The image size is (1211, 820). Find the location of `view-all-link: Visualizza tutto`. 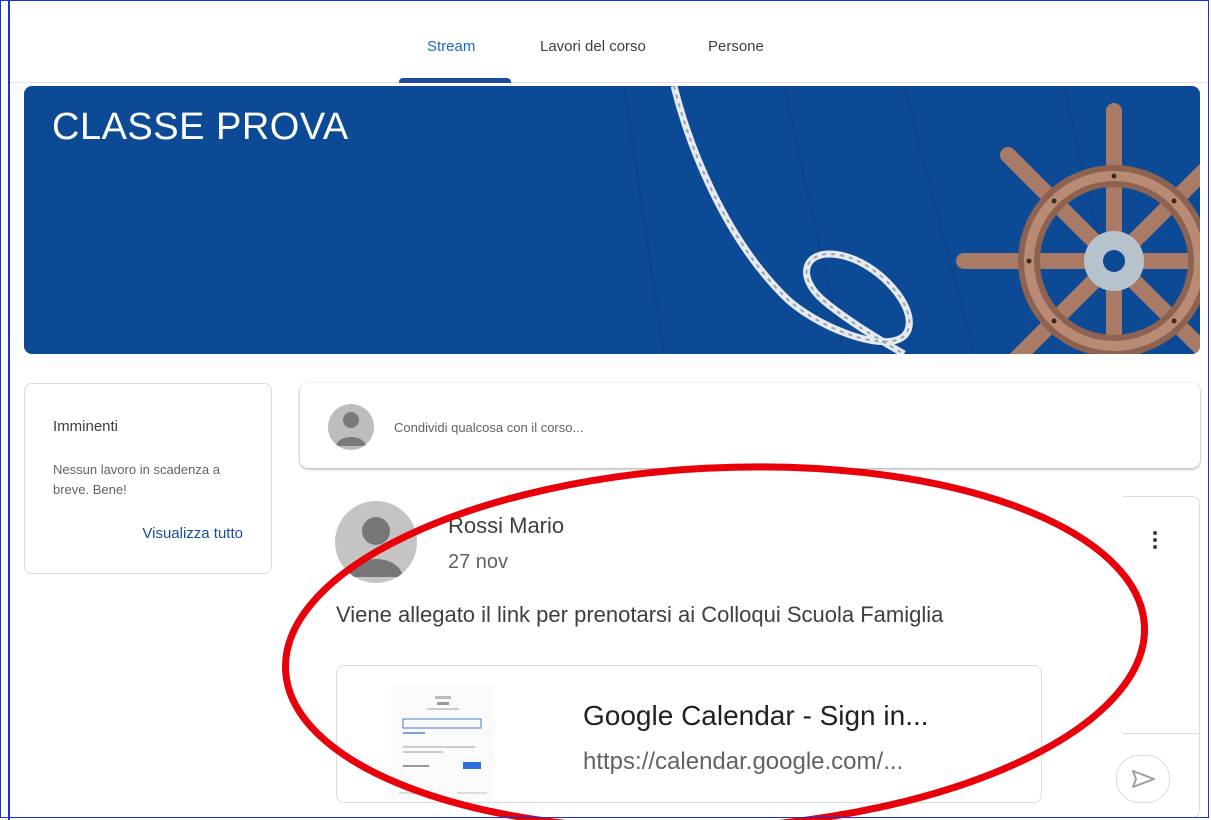

view-all-link: Visualizza tutto is located at coordinates (192, 533).